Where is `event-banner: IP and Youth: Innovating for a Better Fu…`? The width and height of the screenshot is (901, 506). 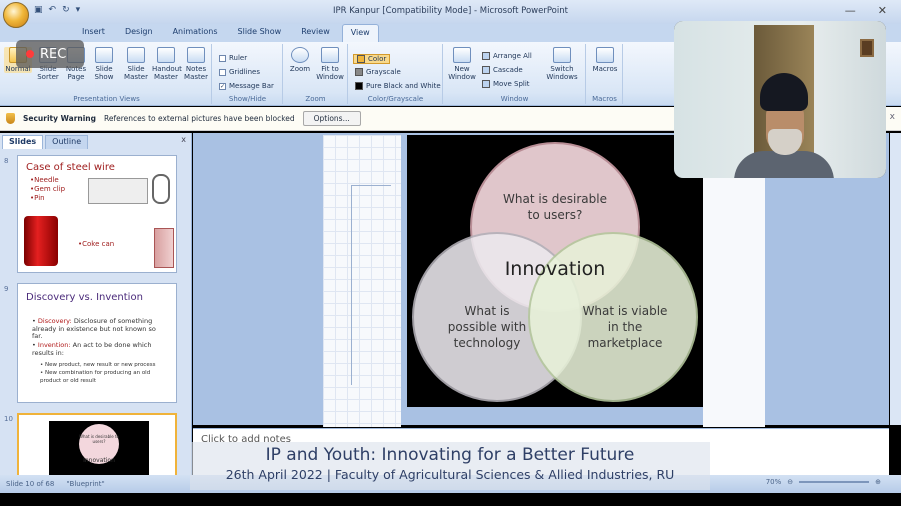 event-banner: IP and Youth: Innovating for a Better Fu… is located at coordinates (450, 466).